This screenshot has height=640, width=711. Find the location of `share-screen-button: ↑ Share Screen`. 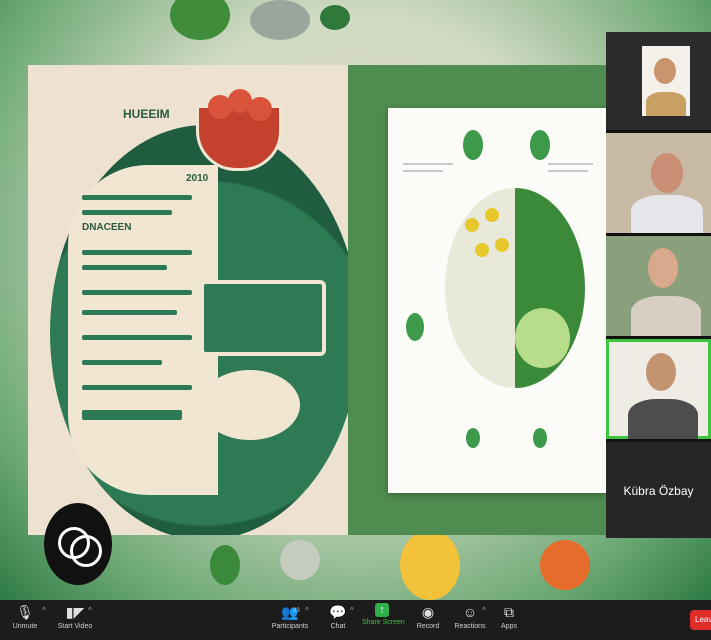

share-screen-button: ↑ Share Screen is located at coordinates (383, 614).